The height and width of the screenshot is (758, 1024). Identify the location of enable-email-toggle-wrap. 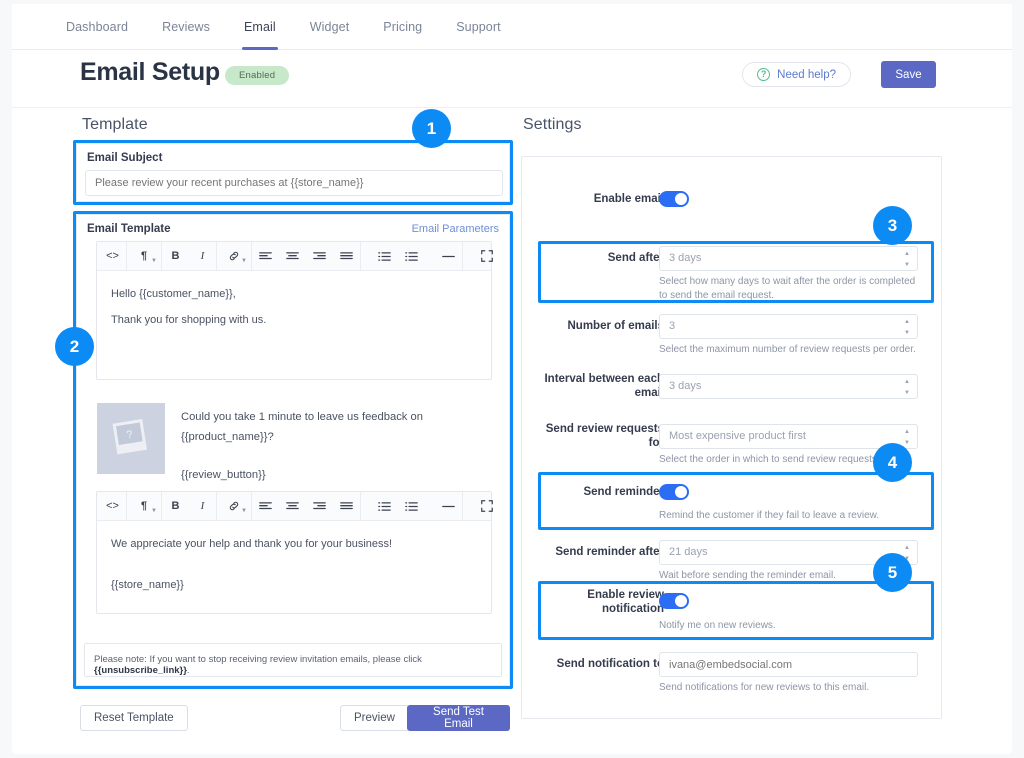
(674, 199).